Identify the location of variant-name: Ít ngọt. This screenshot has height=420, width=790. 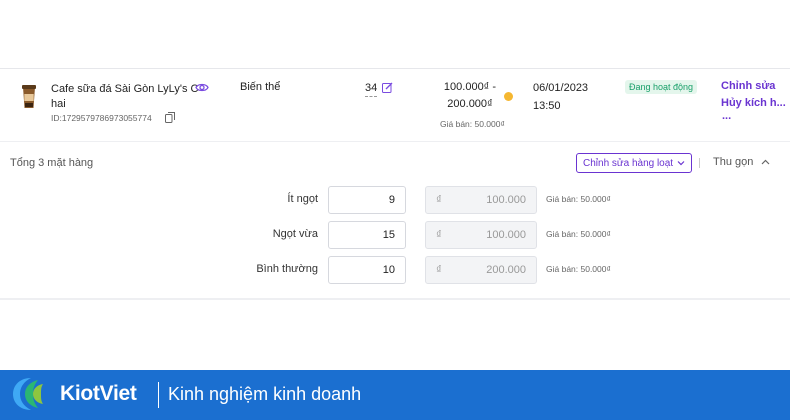
(302, 199).